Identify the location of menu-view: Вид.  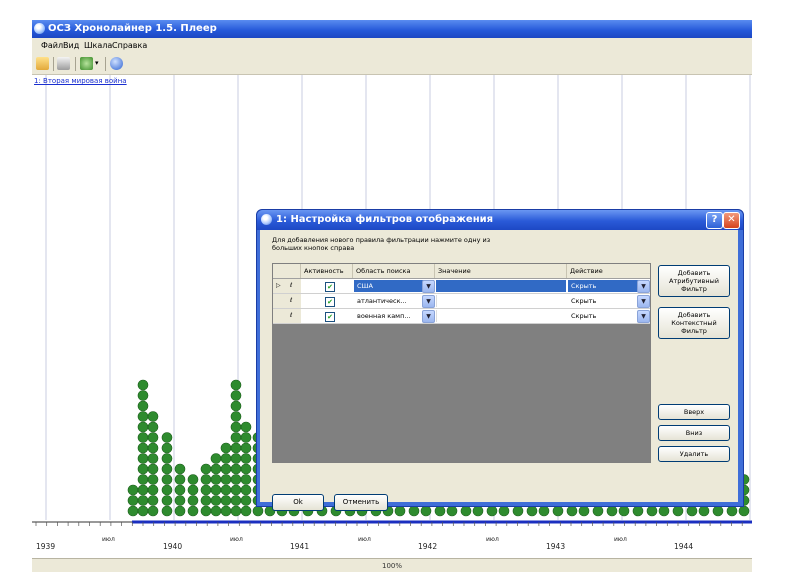
(71, 46).